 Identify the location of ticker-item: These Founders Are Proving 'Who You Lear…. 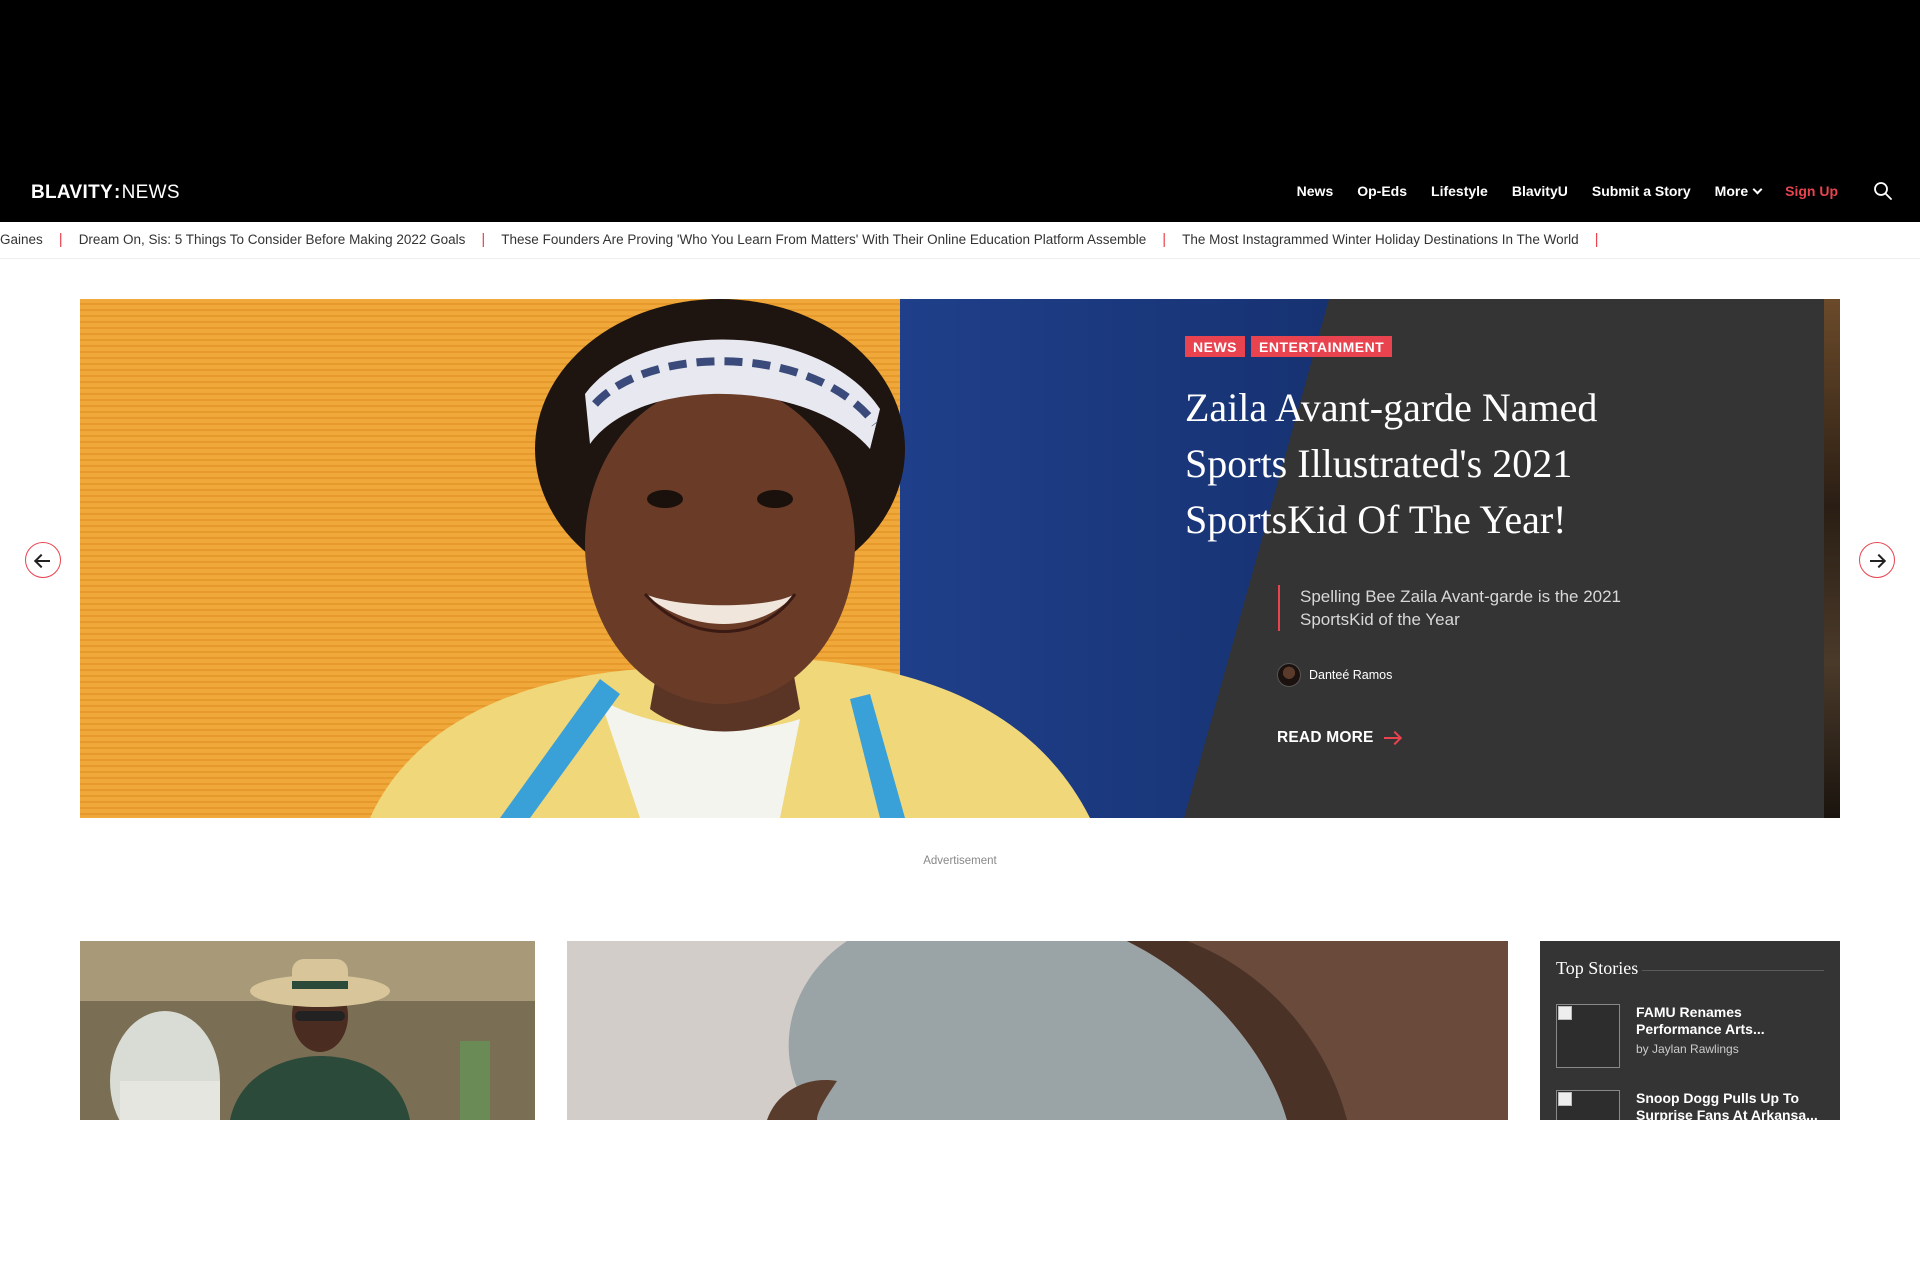
(823, 239).